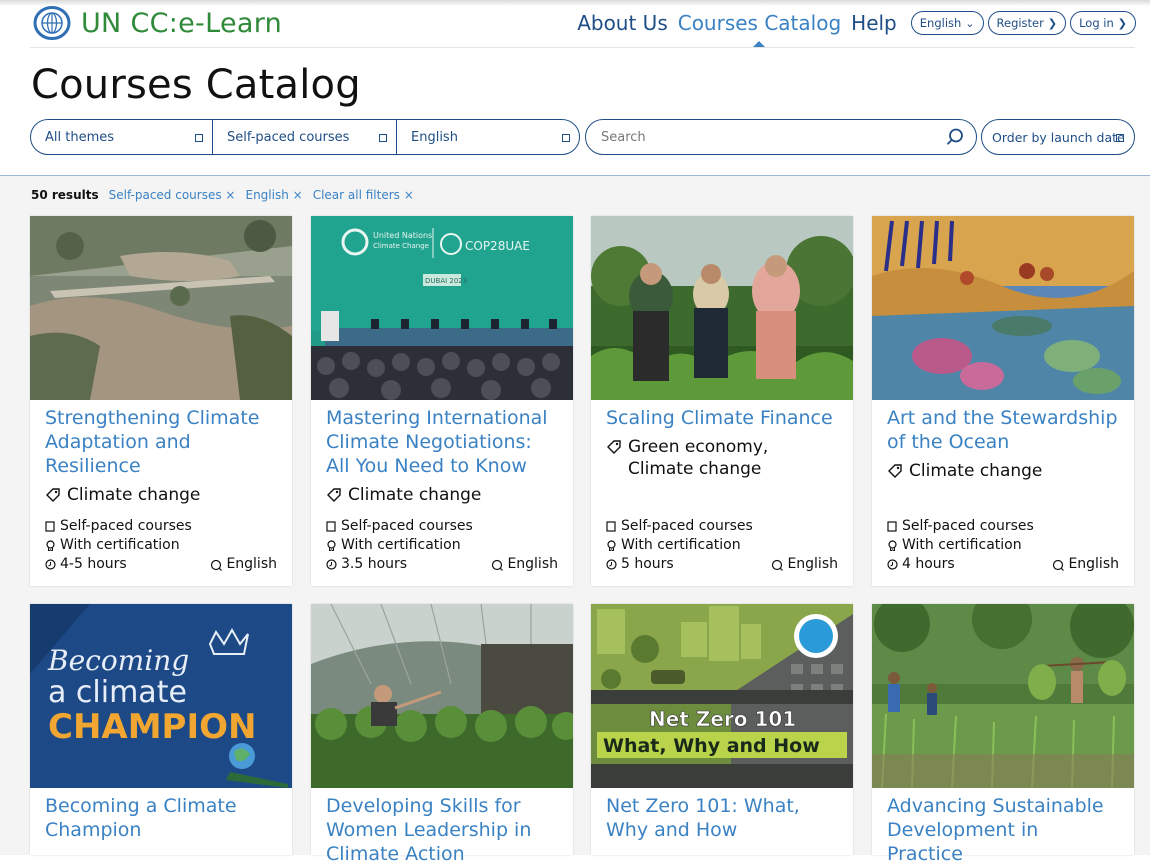 This screenshot has height=866, width=1150. Describe the element at coordinates (722, 418) in the screenshot. I see `course-title: Scaling Climate Finance` at that location.